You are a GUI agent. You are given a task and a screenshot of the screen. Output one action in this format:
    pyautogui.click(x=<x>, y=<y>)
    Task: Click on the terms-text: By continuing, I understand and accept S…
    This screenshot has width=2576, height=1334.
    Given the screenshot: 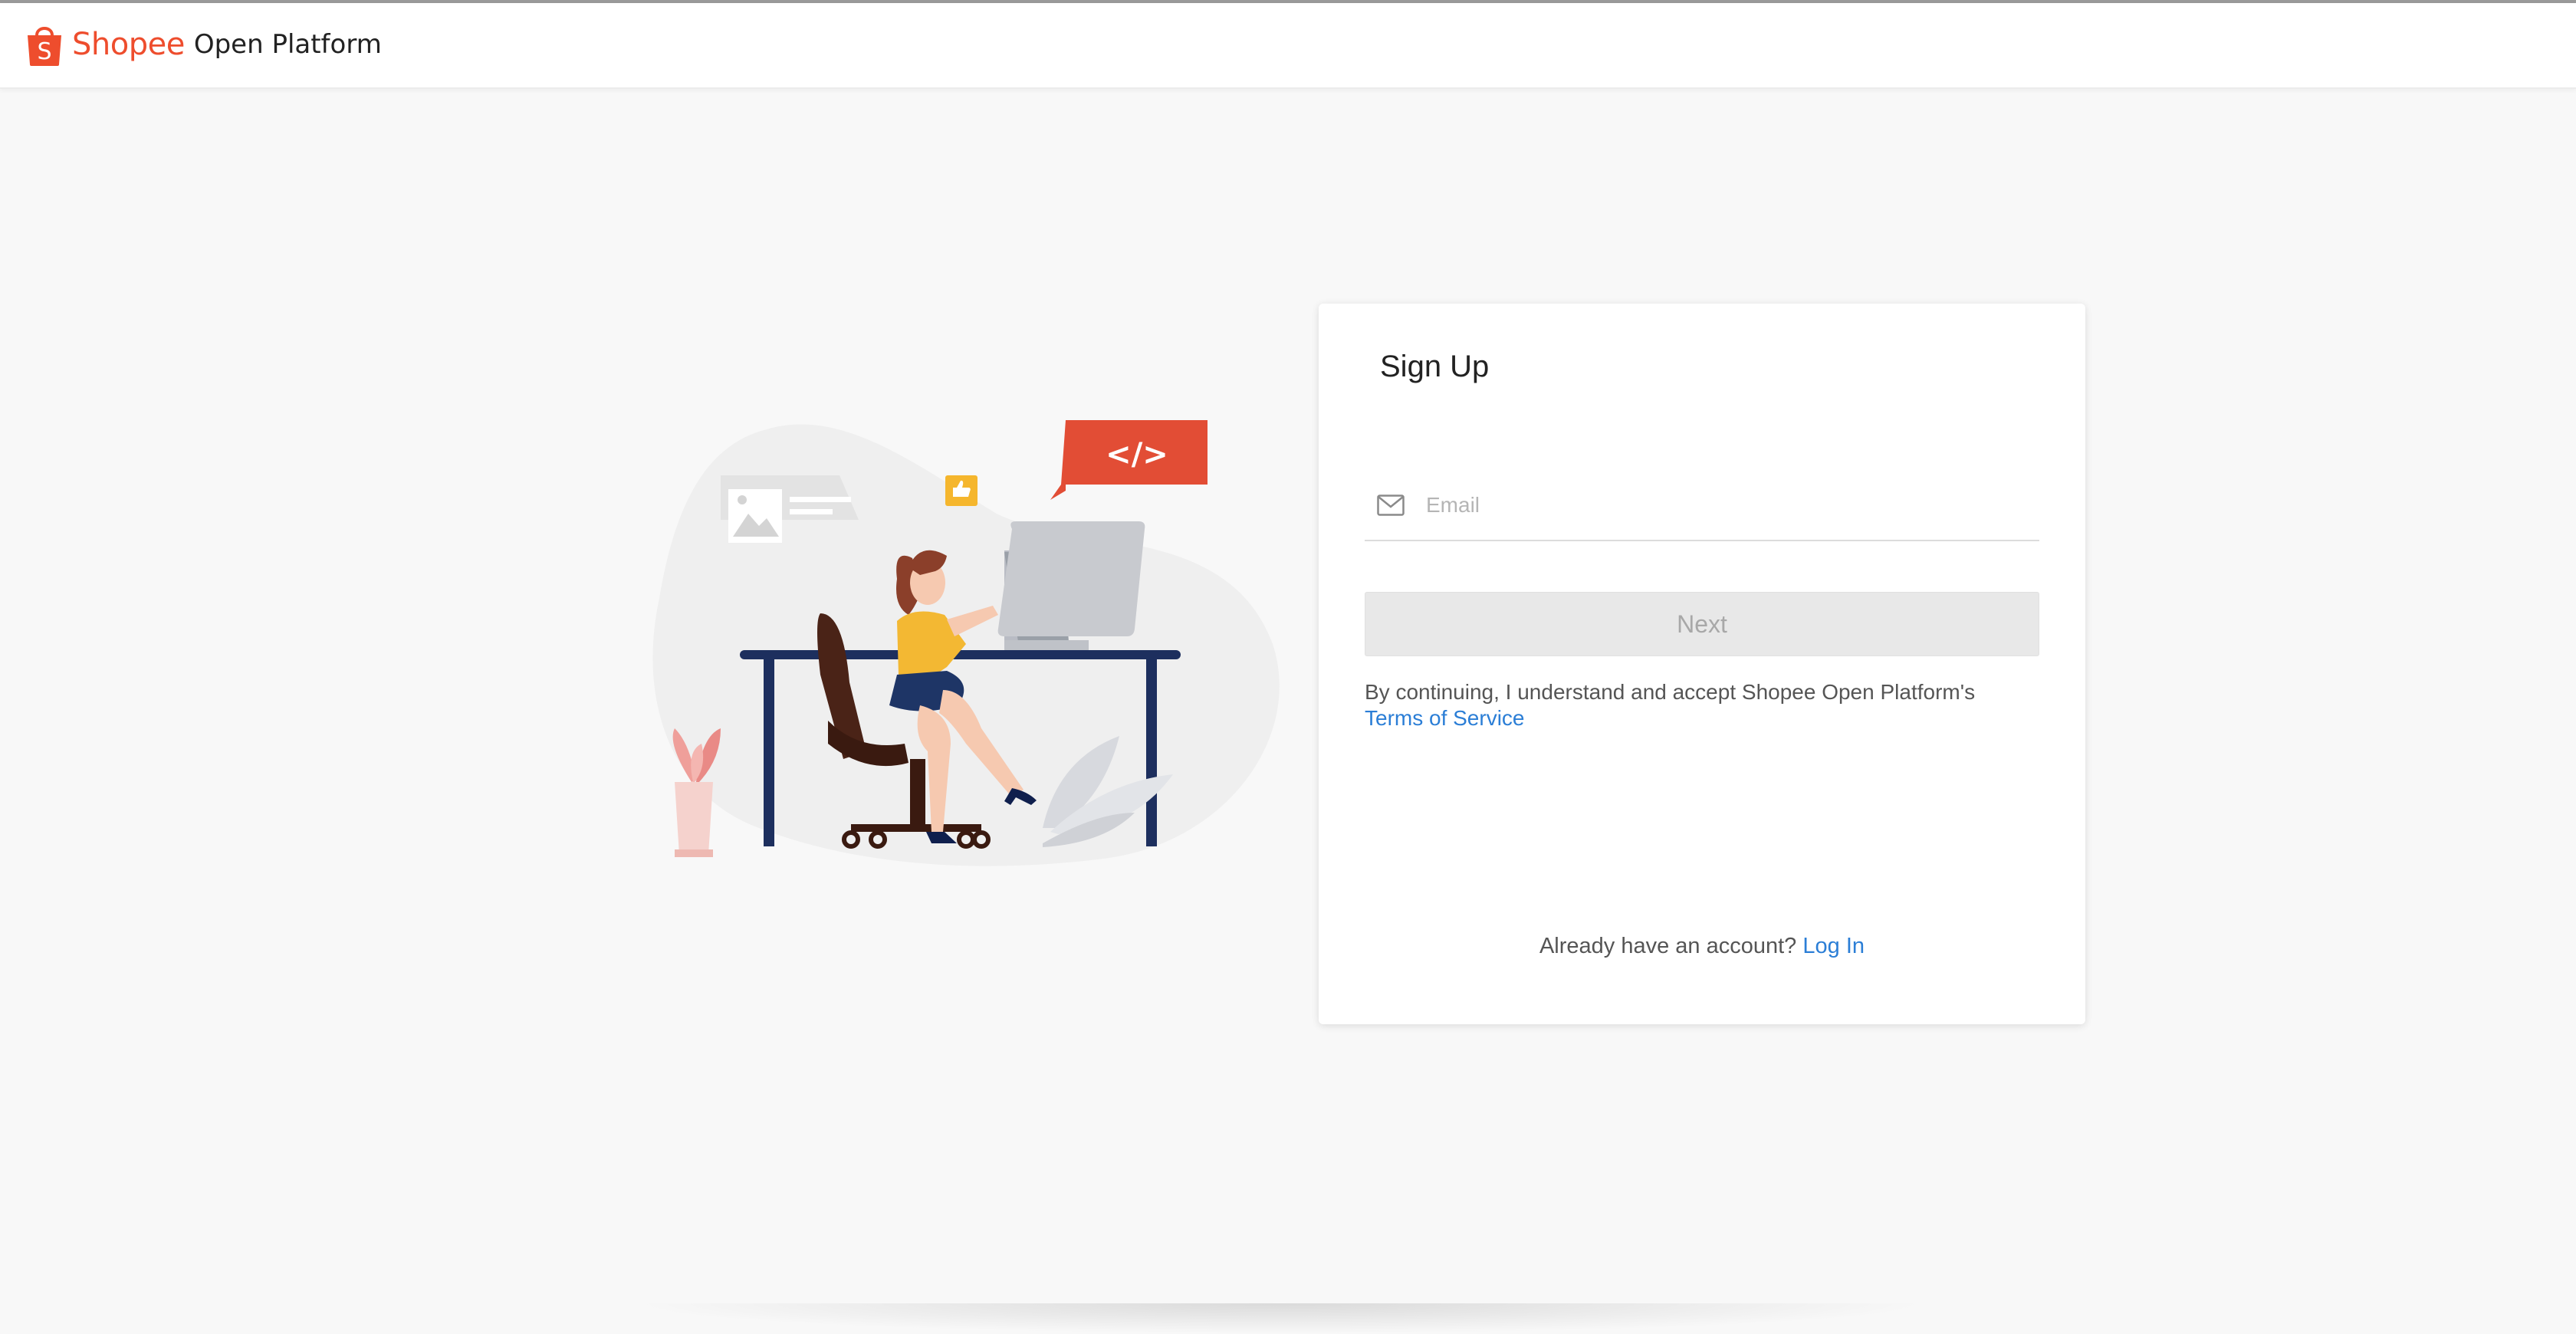 What is the action you would take?
    pyautogui.click(x=1671, y=692)
    